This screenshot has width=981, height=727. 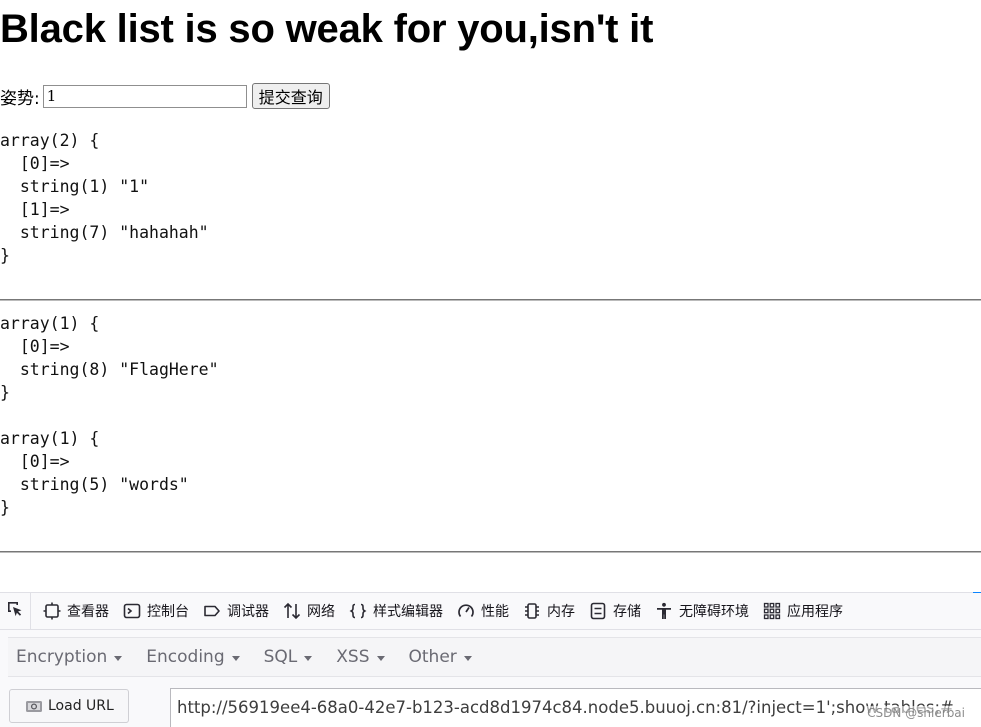 I want to click on tab-inspector: 查看器, so click(x=77, y=611).